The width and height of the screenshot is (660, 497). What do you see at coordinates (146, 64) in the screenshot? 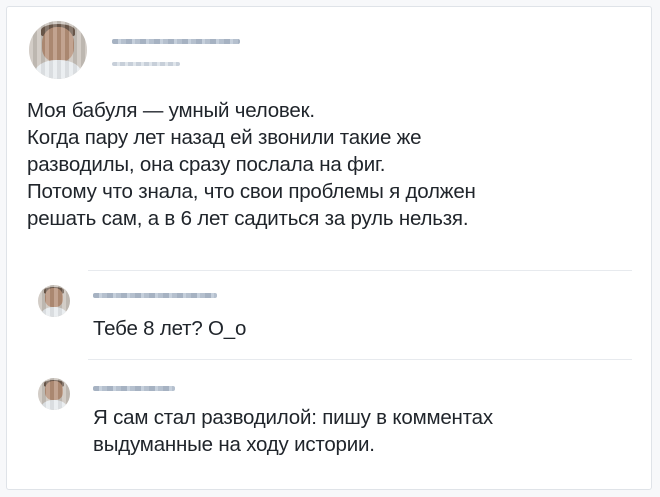
I see `post-date-blurred` at bounding box center [146, 64].